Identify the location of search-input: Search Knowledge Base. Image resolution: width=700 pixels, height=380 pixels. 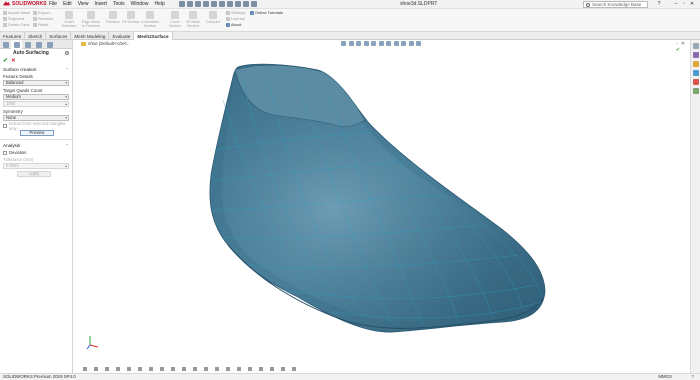
(615, 4).